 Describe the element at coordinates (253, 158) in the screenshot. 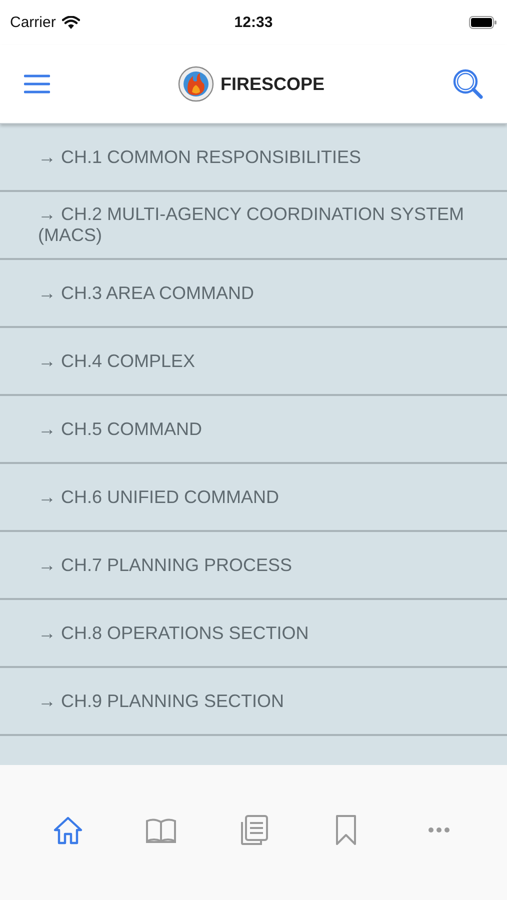

I see `chapter-item: → CH.1 COMMON RESPONSIBILITIES` at that location.